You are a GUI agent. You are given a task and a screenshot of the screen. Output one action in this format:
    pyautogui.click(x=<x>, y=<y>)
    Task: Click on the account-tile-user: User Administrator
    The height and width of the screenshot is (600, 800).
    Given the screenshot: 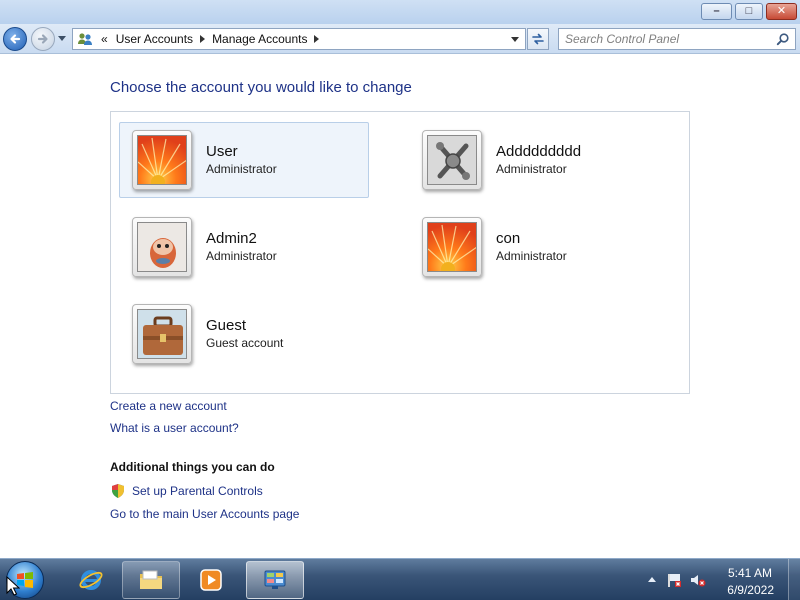 What is the action you would take?
    pyautogui.click(x=244, y=160)
    